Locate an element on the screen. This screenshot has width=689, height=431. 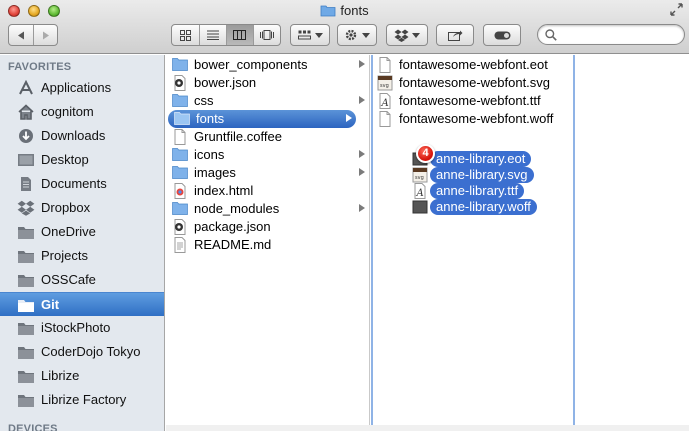
list-item-fontawesome-svg: svg fontawesome-webfont.svg is located at coordinates (473, 83).